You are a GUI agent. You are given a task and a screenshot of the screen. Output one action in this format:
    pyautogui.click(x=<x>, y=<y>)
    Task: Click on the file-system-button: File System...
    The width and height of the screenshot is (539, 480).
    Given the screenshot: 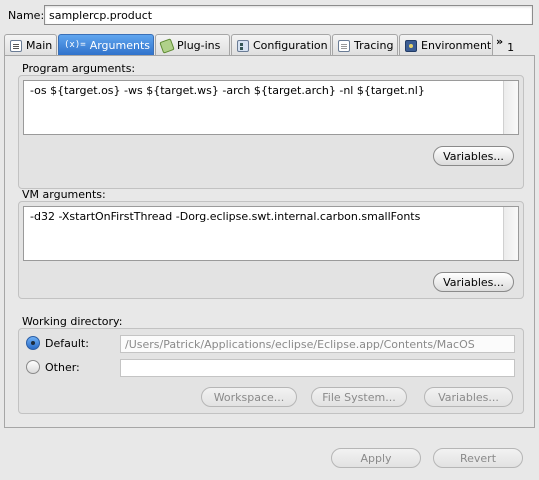 What is the action you would take?
    pyautogui.click(x=359, y=397)
    